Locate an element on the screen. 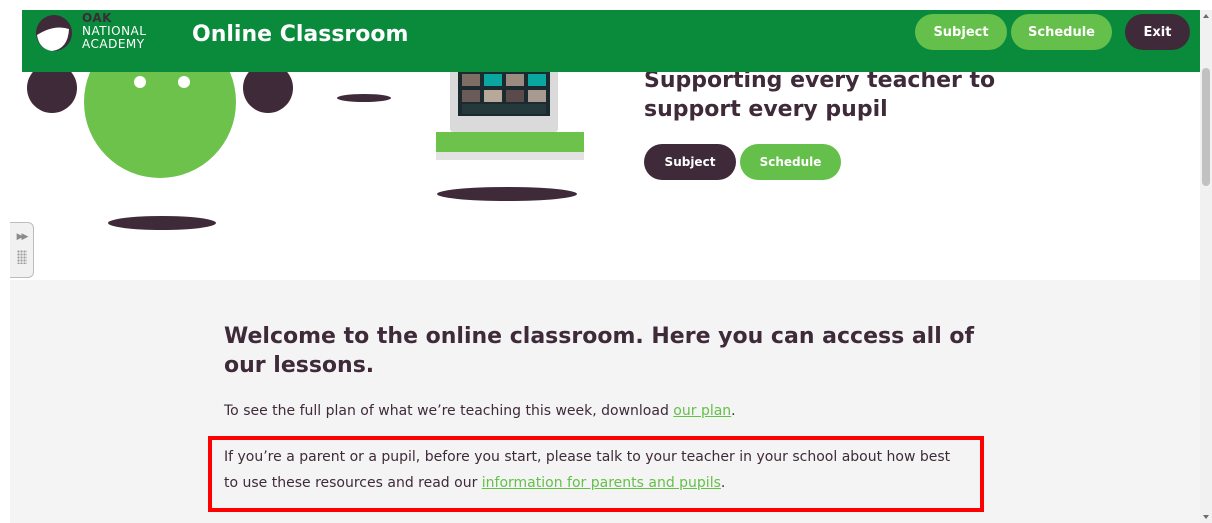 Image resolution: width=1212 pixels, height=523 pixels. character-shadow is located at coordinates (162, 223).